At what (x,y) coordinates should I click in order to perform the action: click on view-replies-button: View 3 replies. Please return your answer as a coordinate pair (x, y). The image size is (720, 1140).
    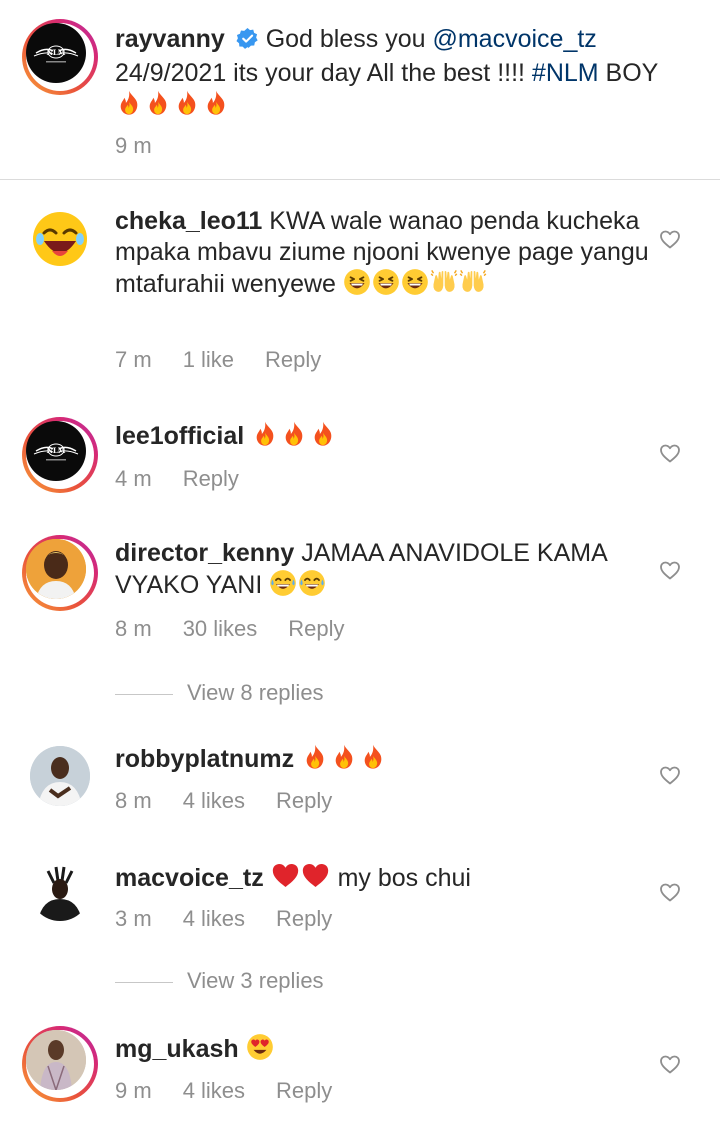
    Looking at the image, I should click on (219, 981).